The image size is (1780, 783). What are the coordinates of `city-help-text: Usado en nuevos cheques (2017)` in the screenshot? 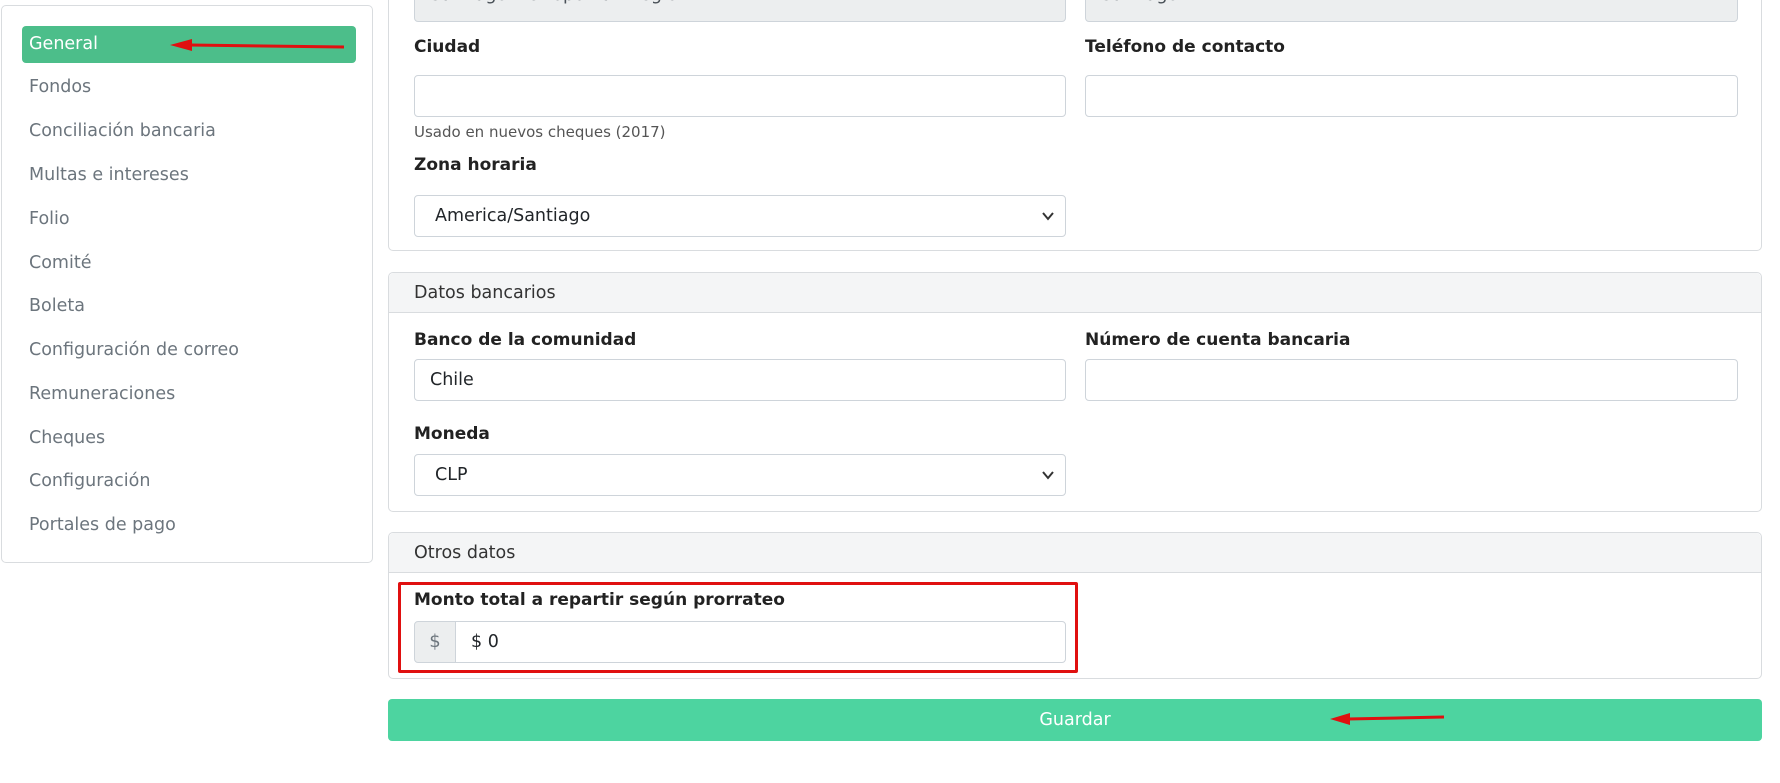 It's located at (540, 132).